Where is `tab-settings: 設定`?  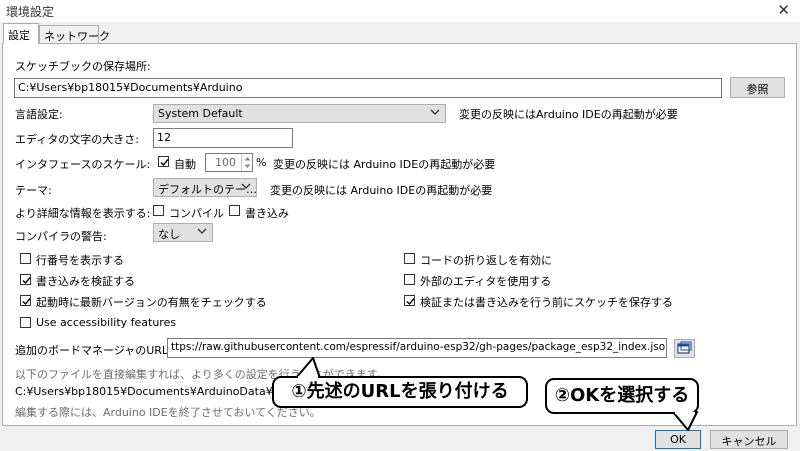 tab-settings: 設定 is located at coordinates (21, 33).